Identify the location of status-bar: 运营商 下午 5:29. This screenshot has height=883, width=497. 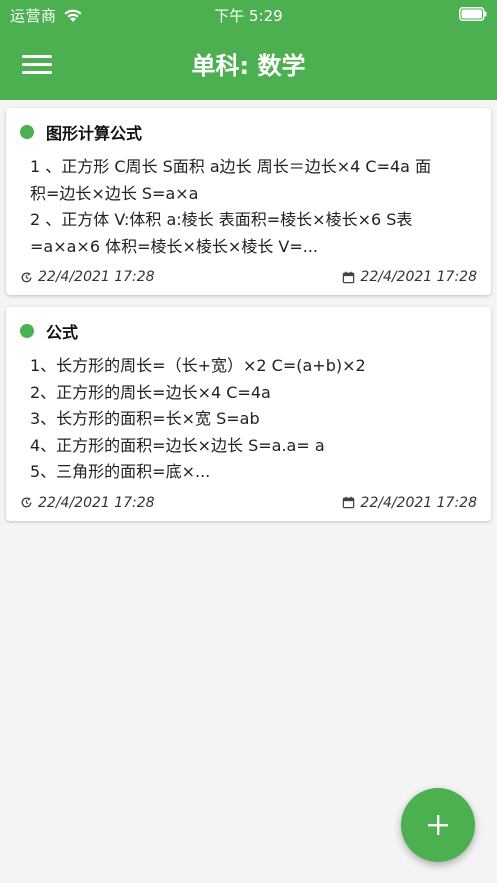
(248, 14).